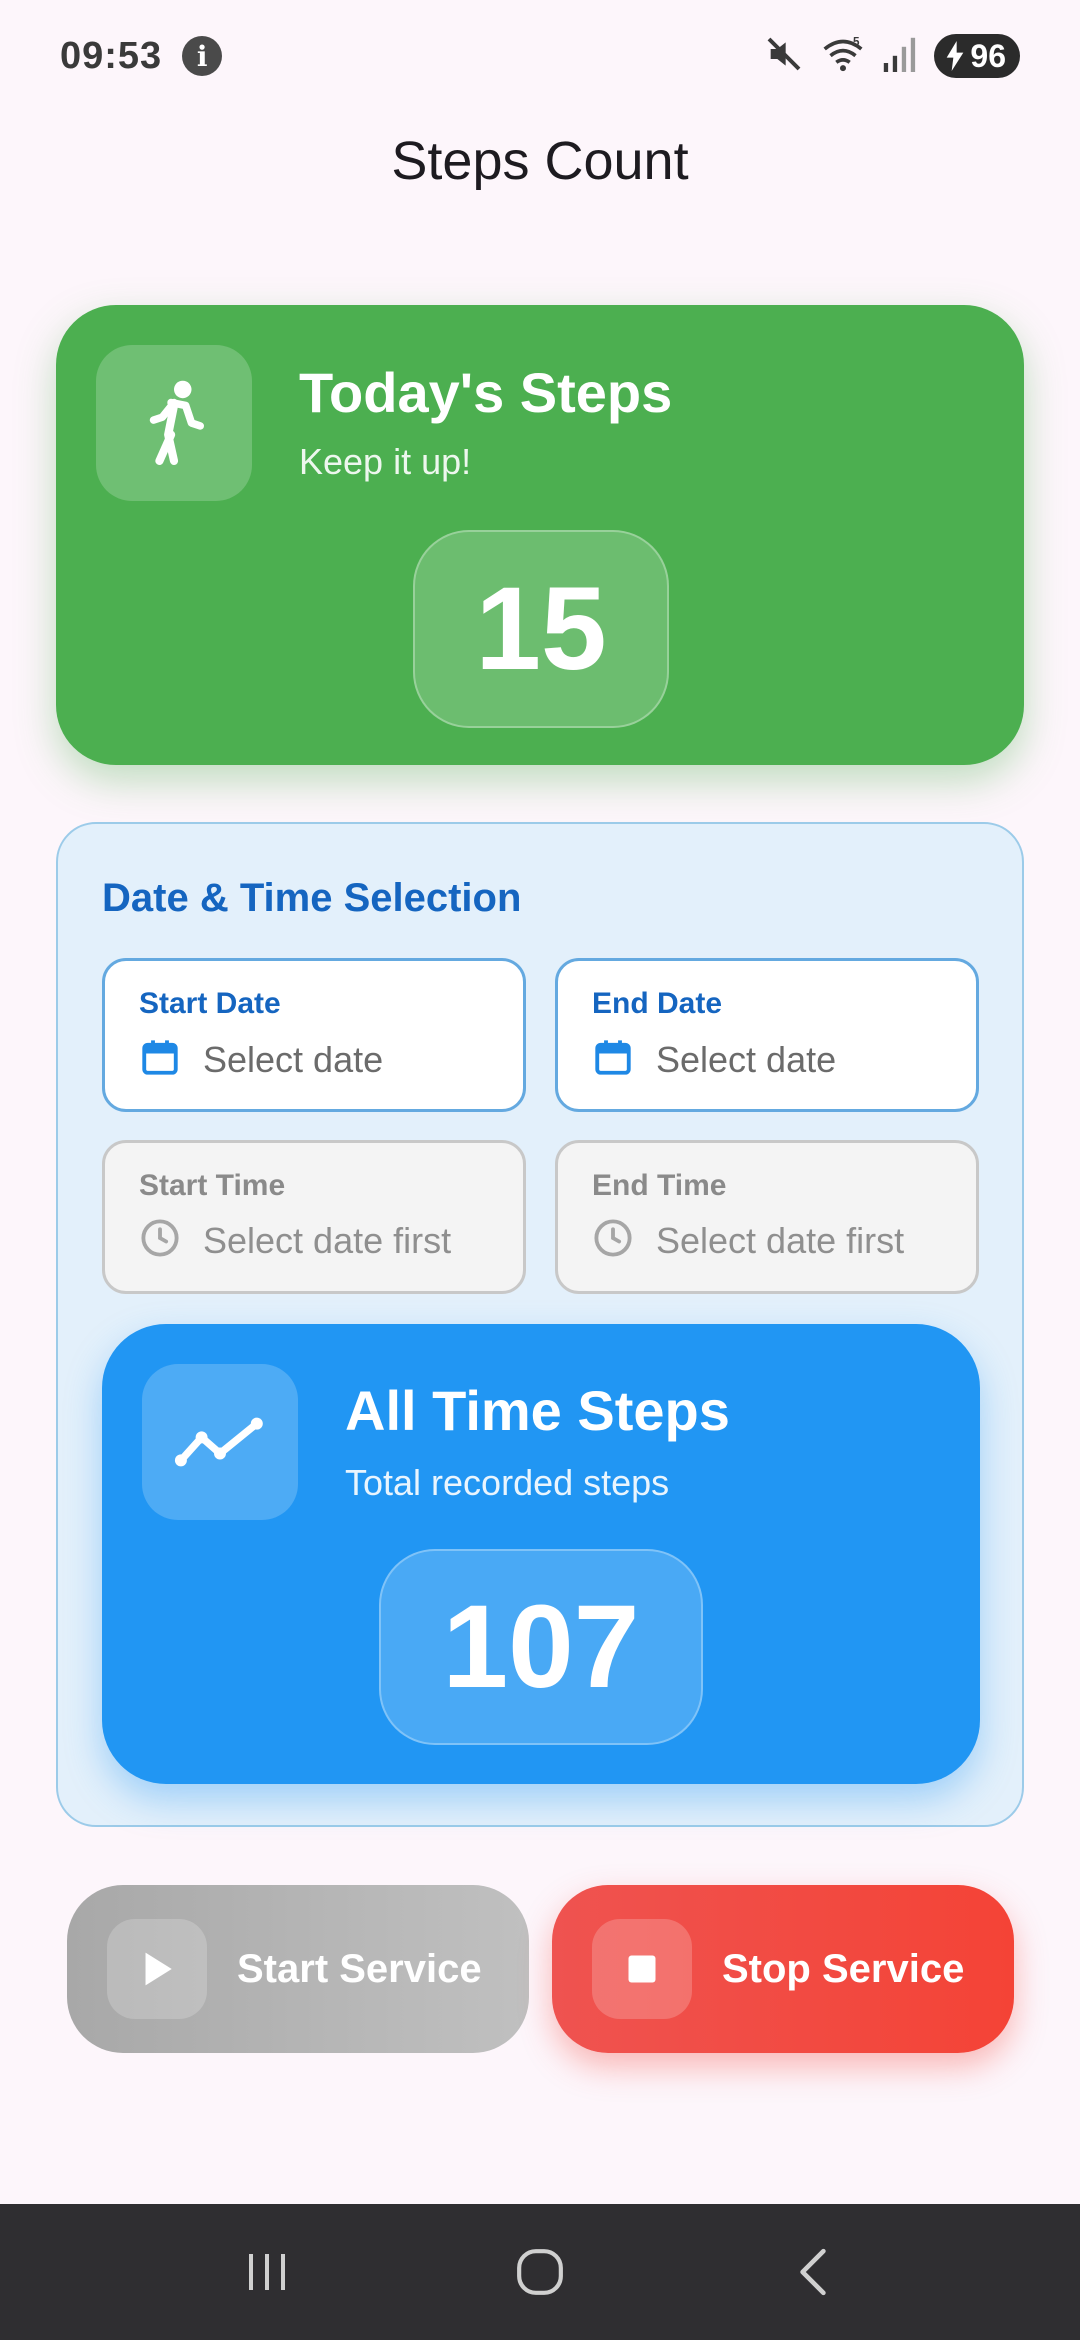 This screenshot has height=2340, width=1080. Describe the element at coordinates (174, 423) in the screenshot. I see `walking-person-icon` at that location.